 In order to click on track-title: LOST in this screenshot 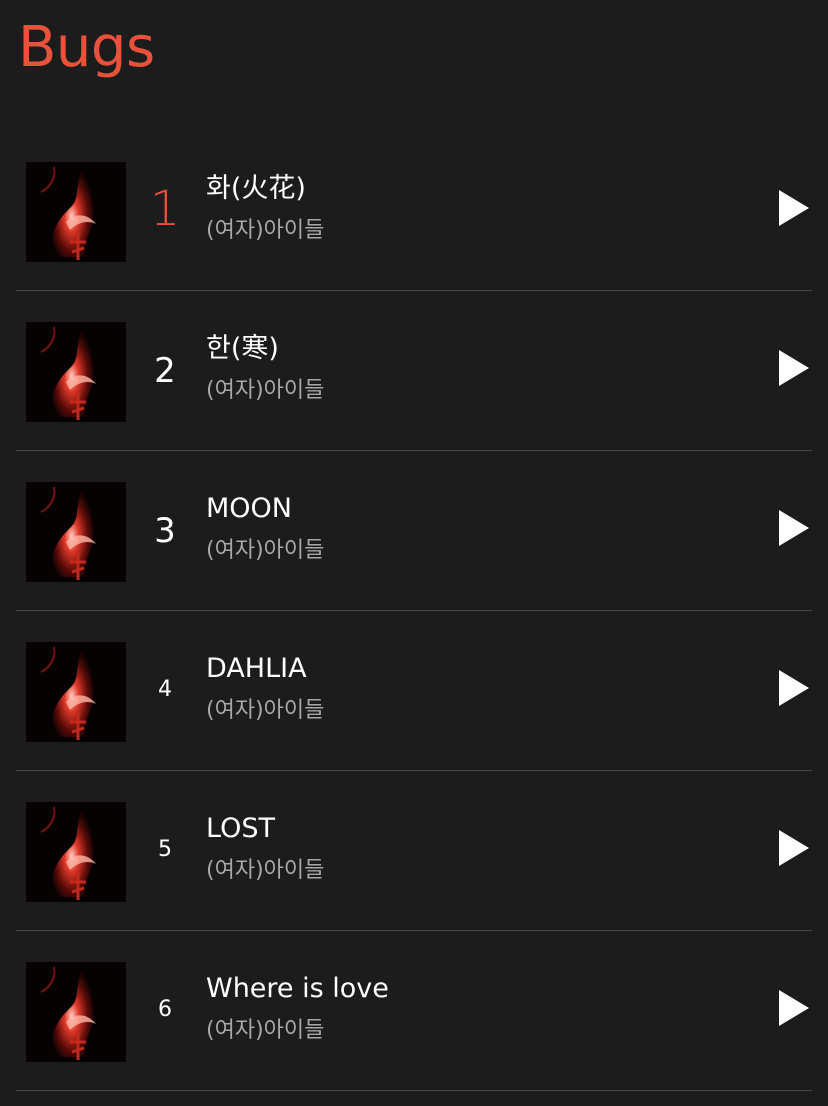, I will do `click(240, 828)`.